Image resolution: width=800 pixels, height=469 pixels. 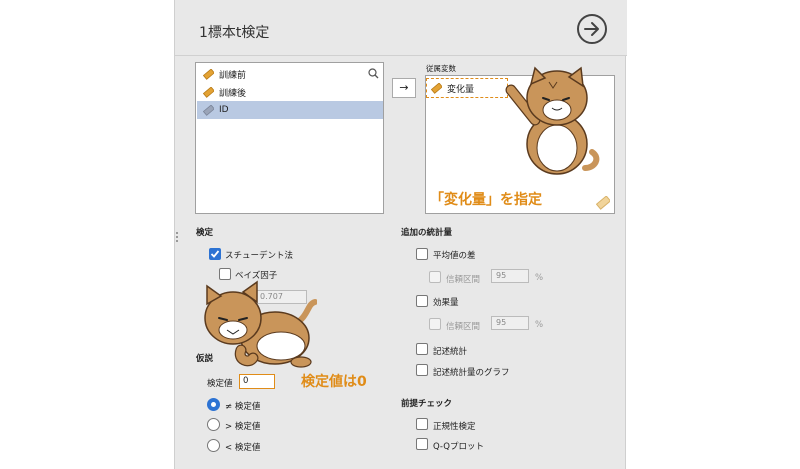 What do you see at coordinates (213, 404) in the screenshot?
I see `radio-not-equal` at bounding box center [213, 404].